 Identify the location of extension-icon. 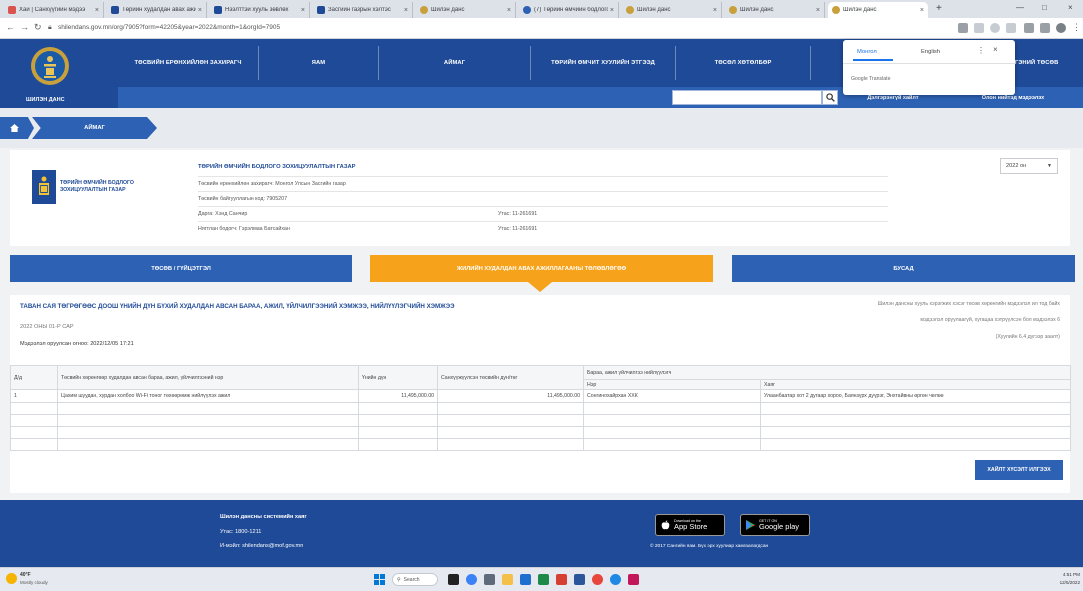
(963, 28).